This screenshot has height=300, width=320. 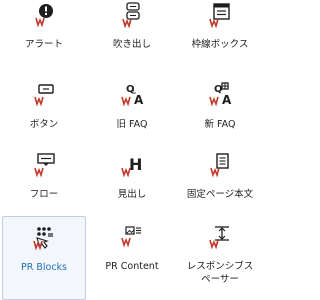 I want to click on pr-blocks-icon, so click(x=44, y=238).